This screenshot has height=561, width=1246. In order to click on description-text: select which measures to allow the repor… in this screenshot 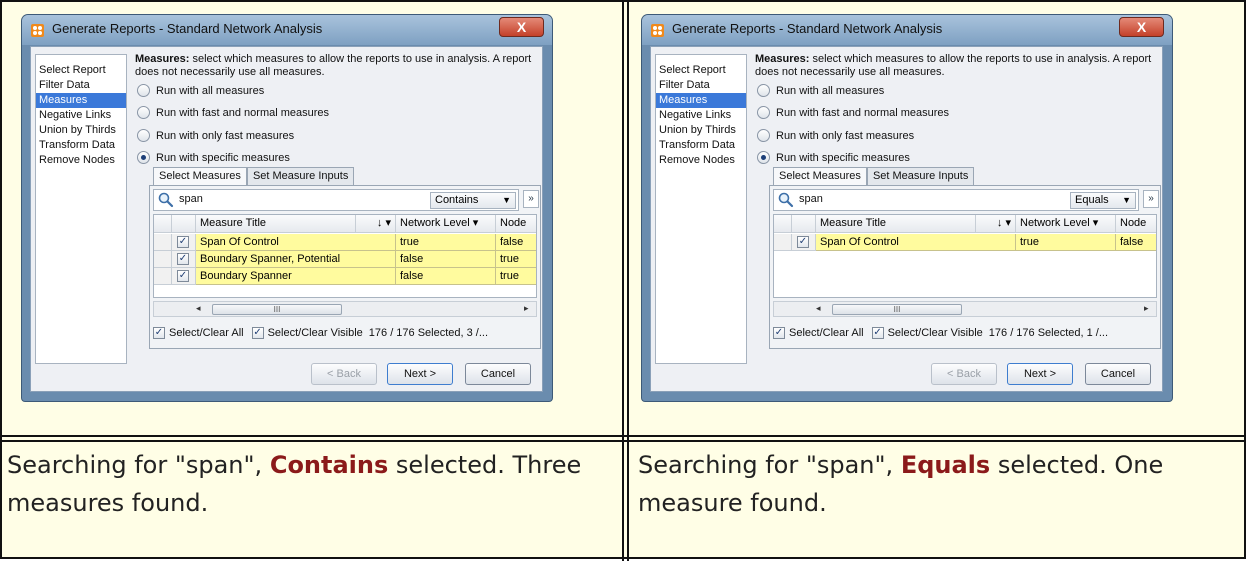, I will do `click(333, 65)`.